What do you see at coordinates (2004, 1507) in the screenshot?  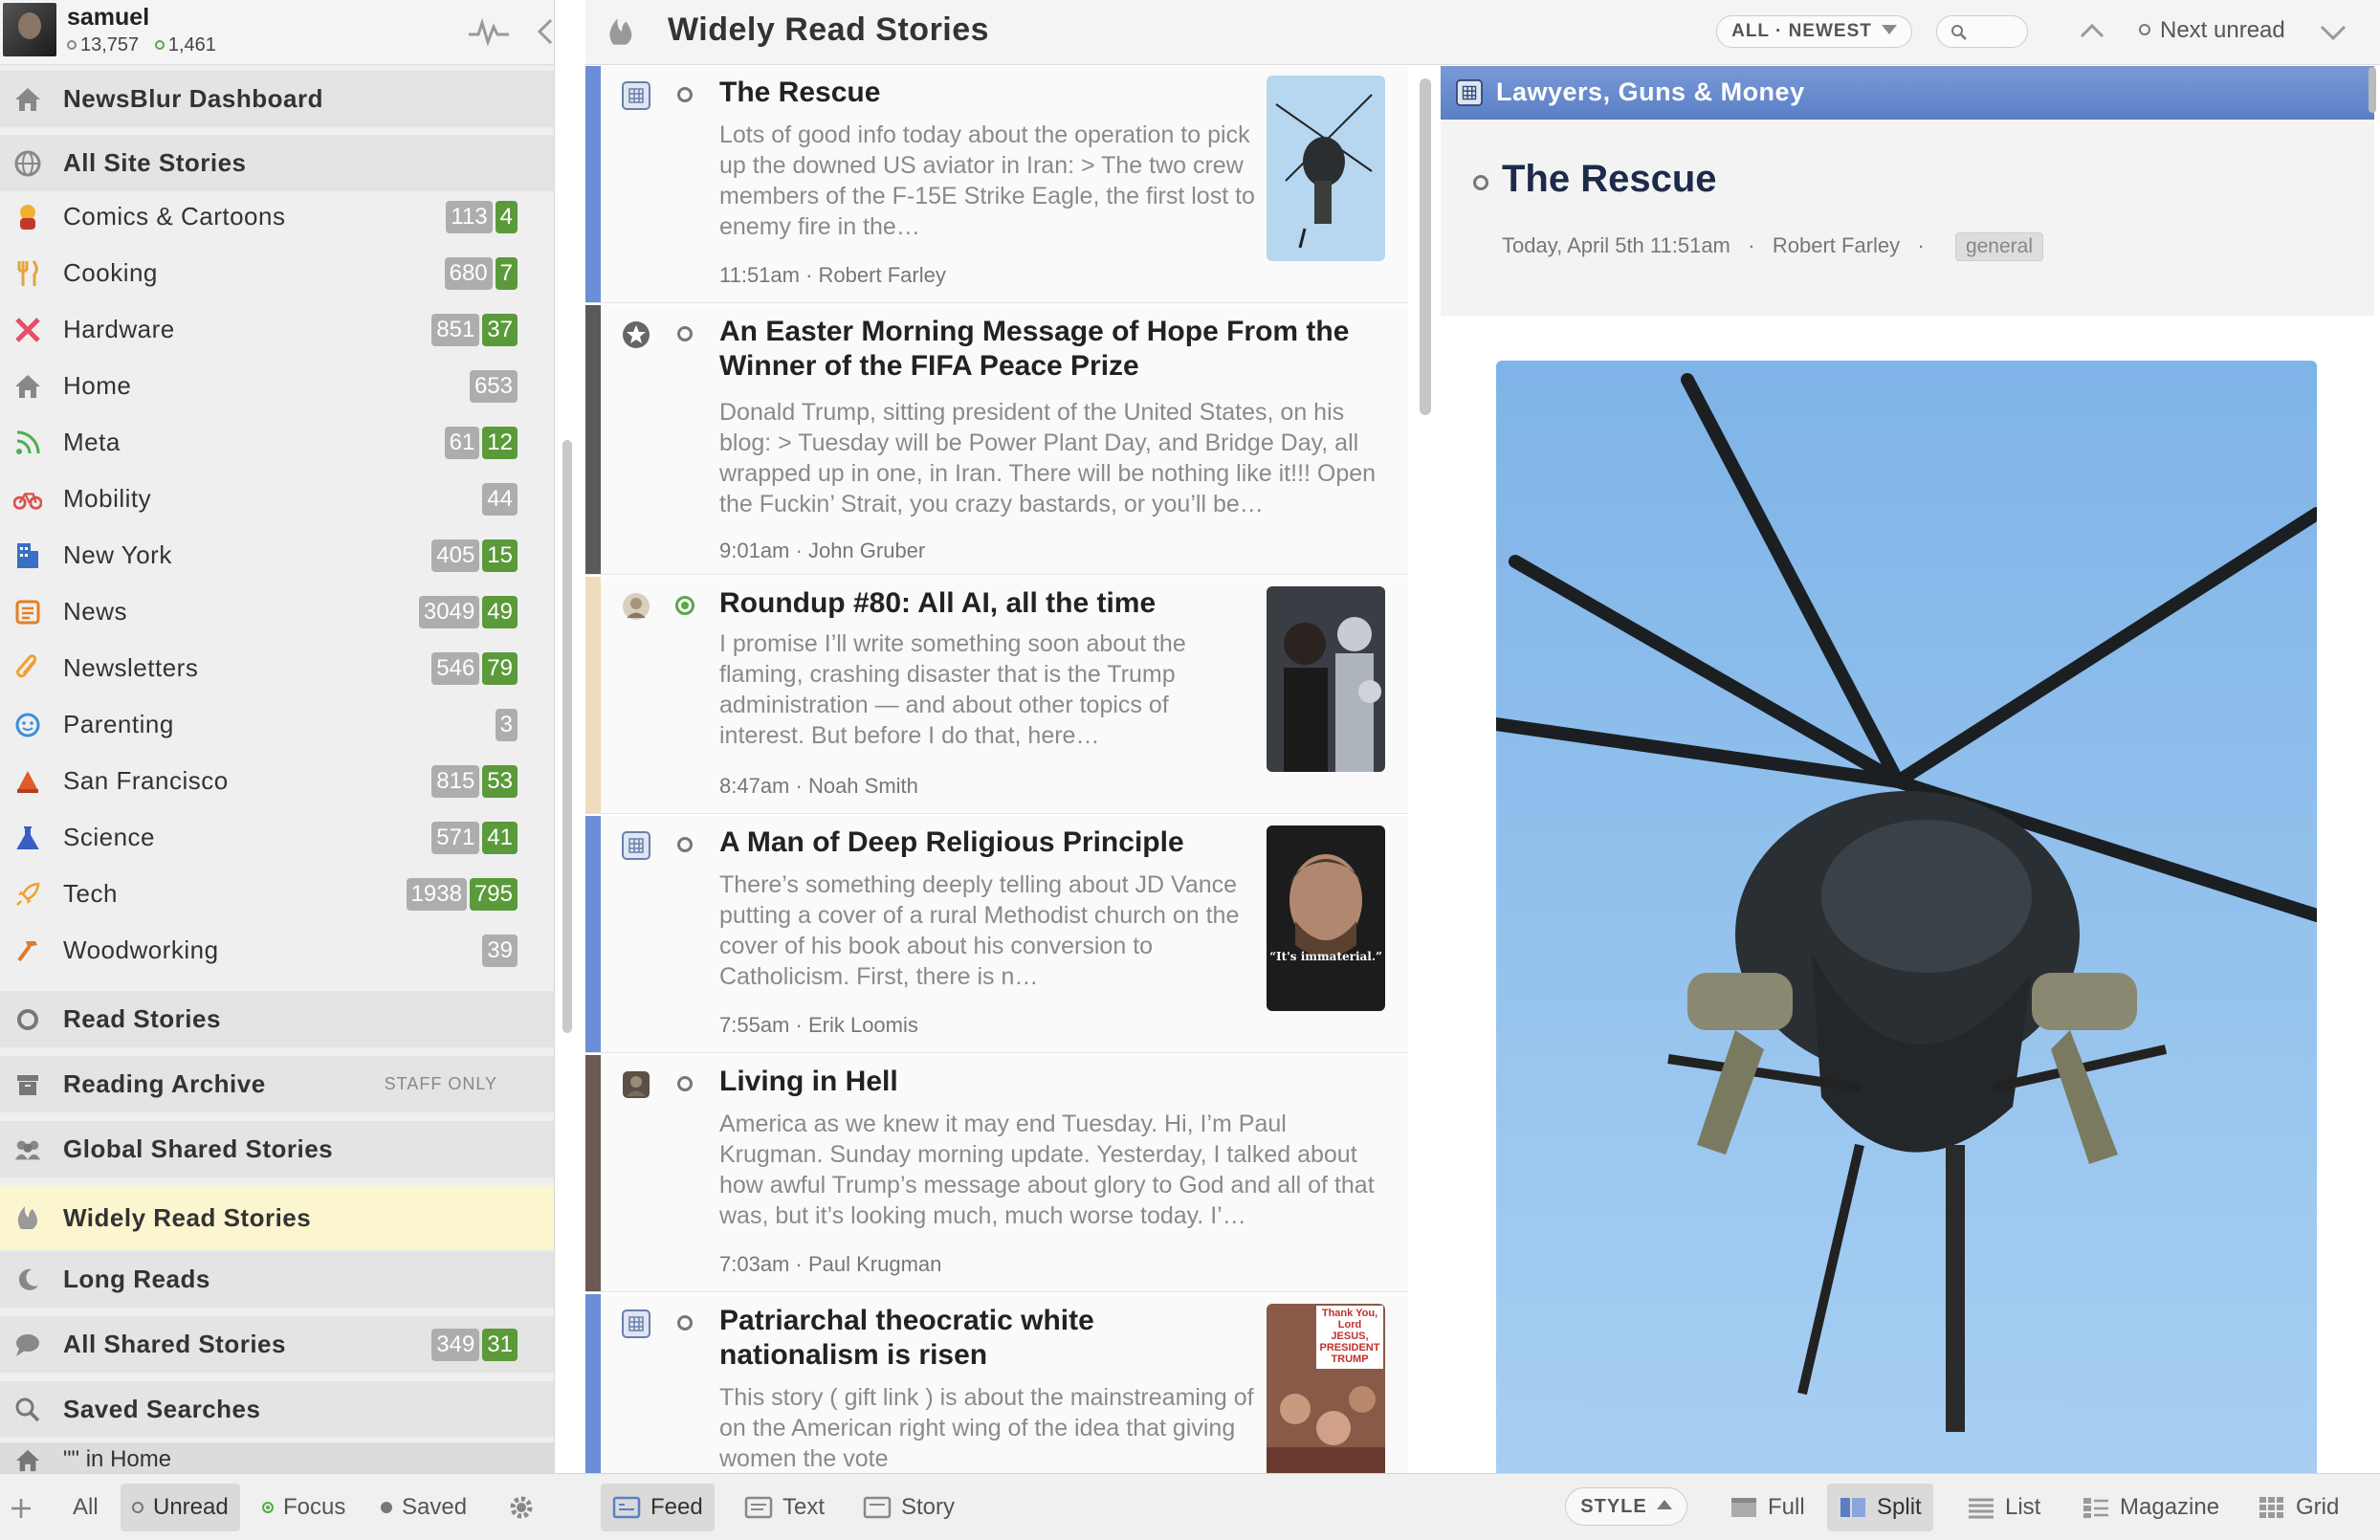 I see `layout-list-button: List` at bounding box center [2004, 1507].